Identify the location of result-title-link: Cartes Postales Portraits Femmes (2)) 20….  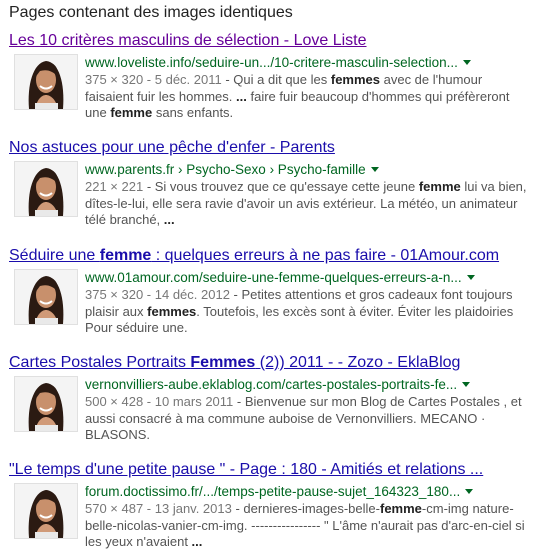
(271, 363).